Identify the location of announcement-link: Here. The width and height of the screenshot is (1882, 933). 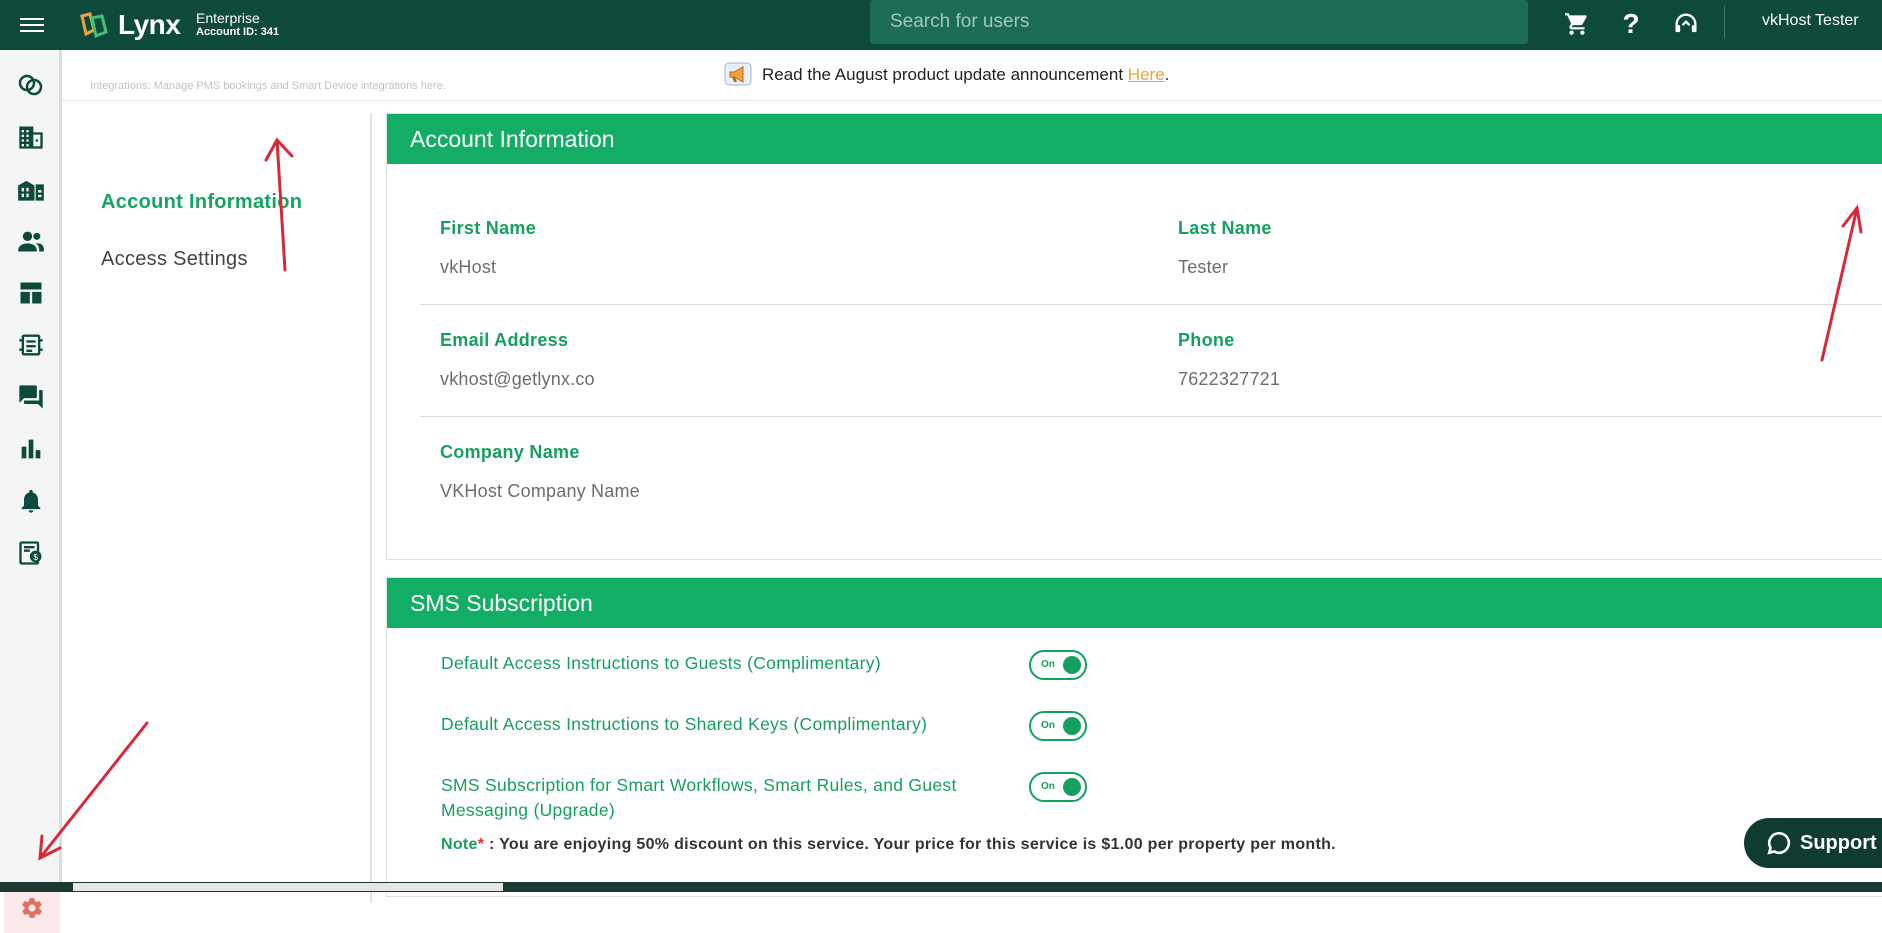
(1146, 75).